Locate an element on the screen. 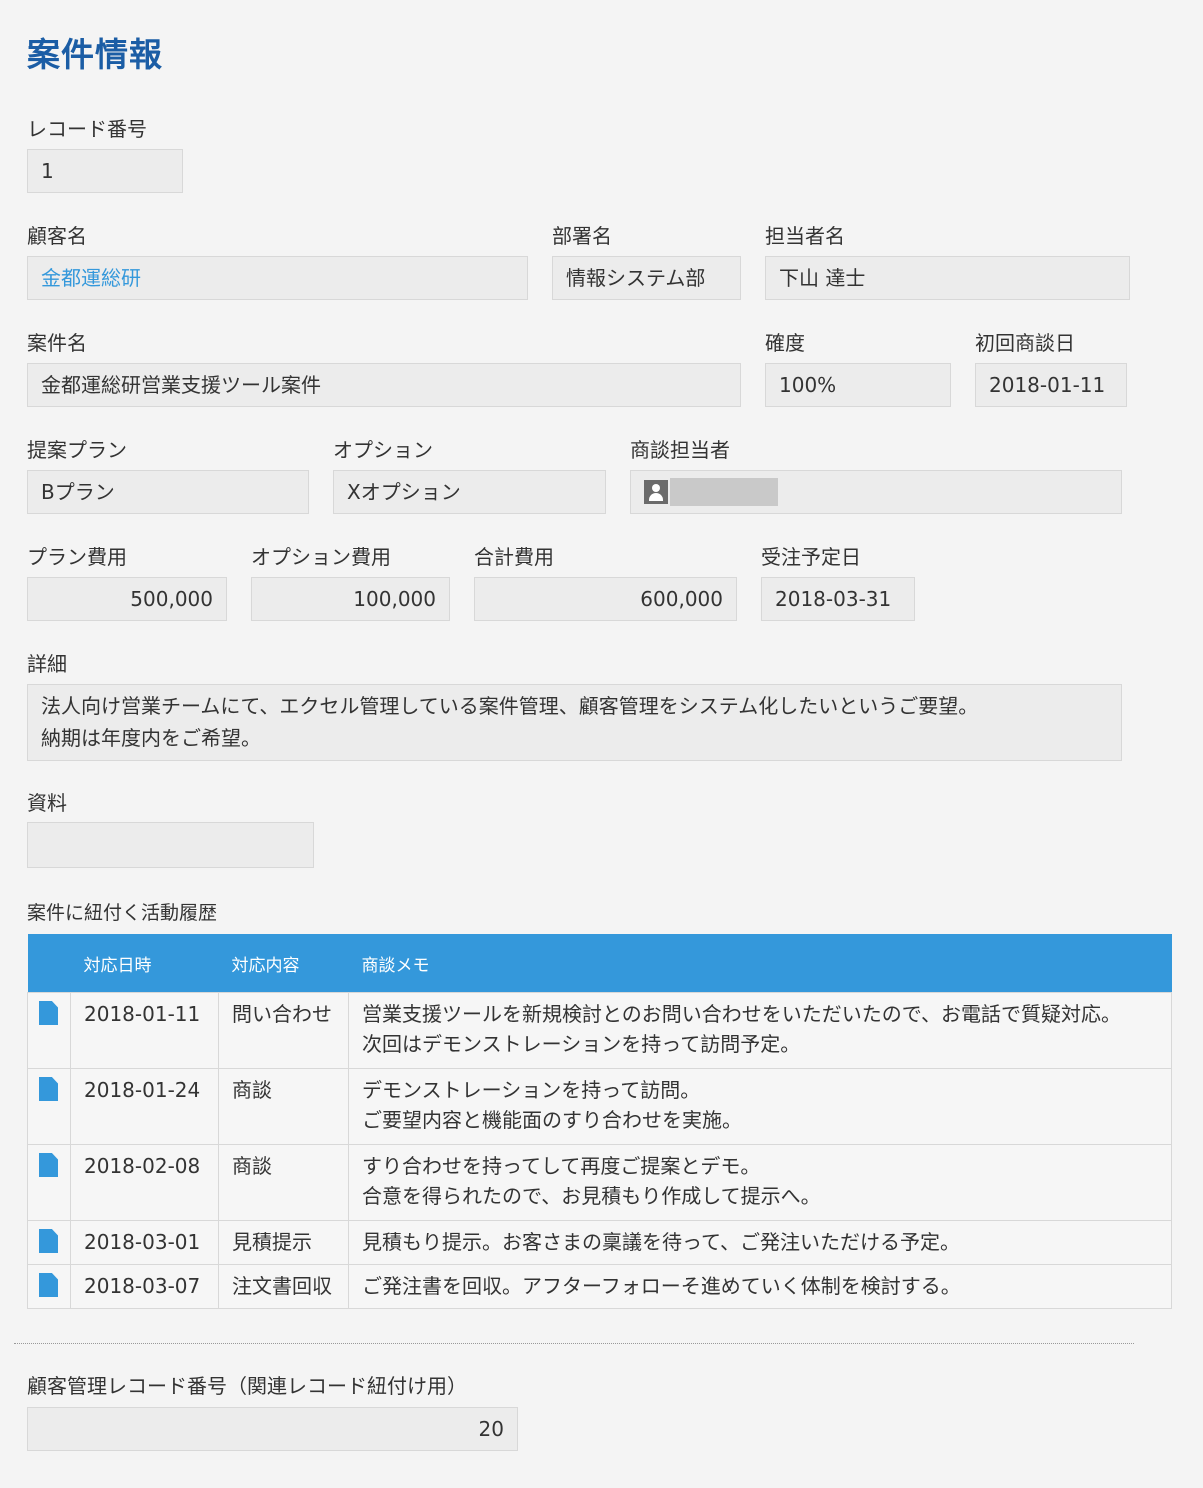 This screenshot has height=1488, width=1203. memo-line: ご発注書を回収。アフターフォローそ進めていく体制を検討する。 is located at coordinates (661, 1286).